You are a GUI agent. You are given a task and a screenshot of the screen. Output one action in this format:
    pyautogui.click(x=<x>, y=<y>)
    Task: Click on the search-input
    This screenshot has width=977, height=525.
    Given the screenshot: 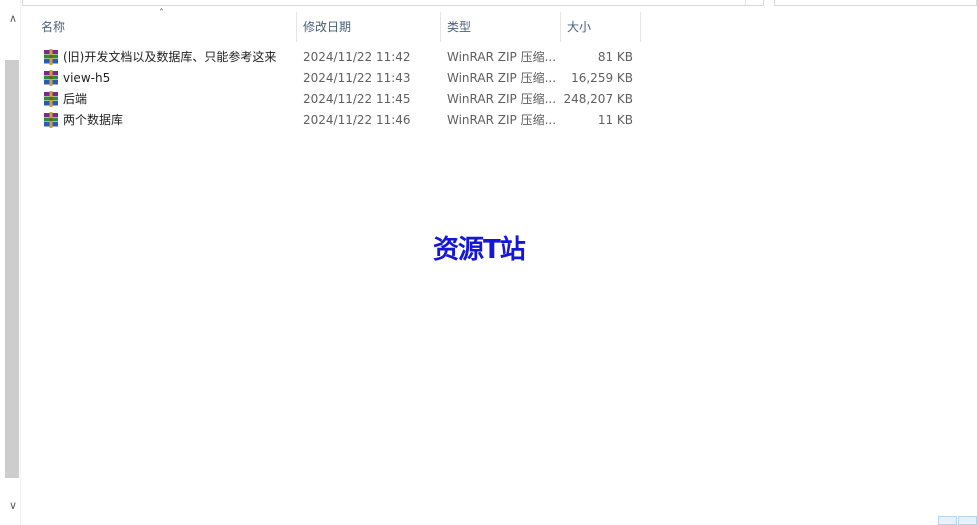 What is the action you would take?
    pyautogui.click(x=875, y=3)
    